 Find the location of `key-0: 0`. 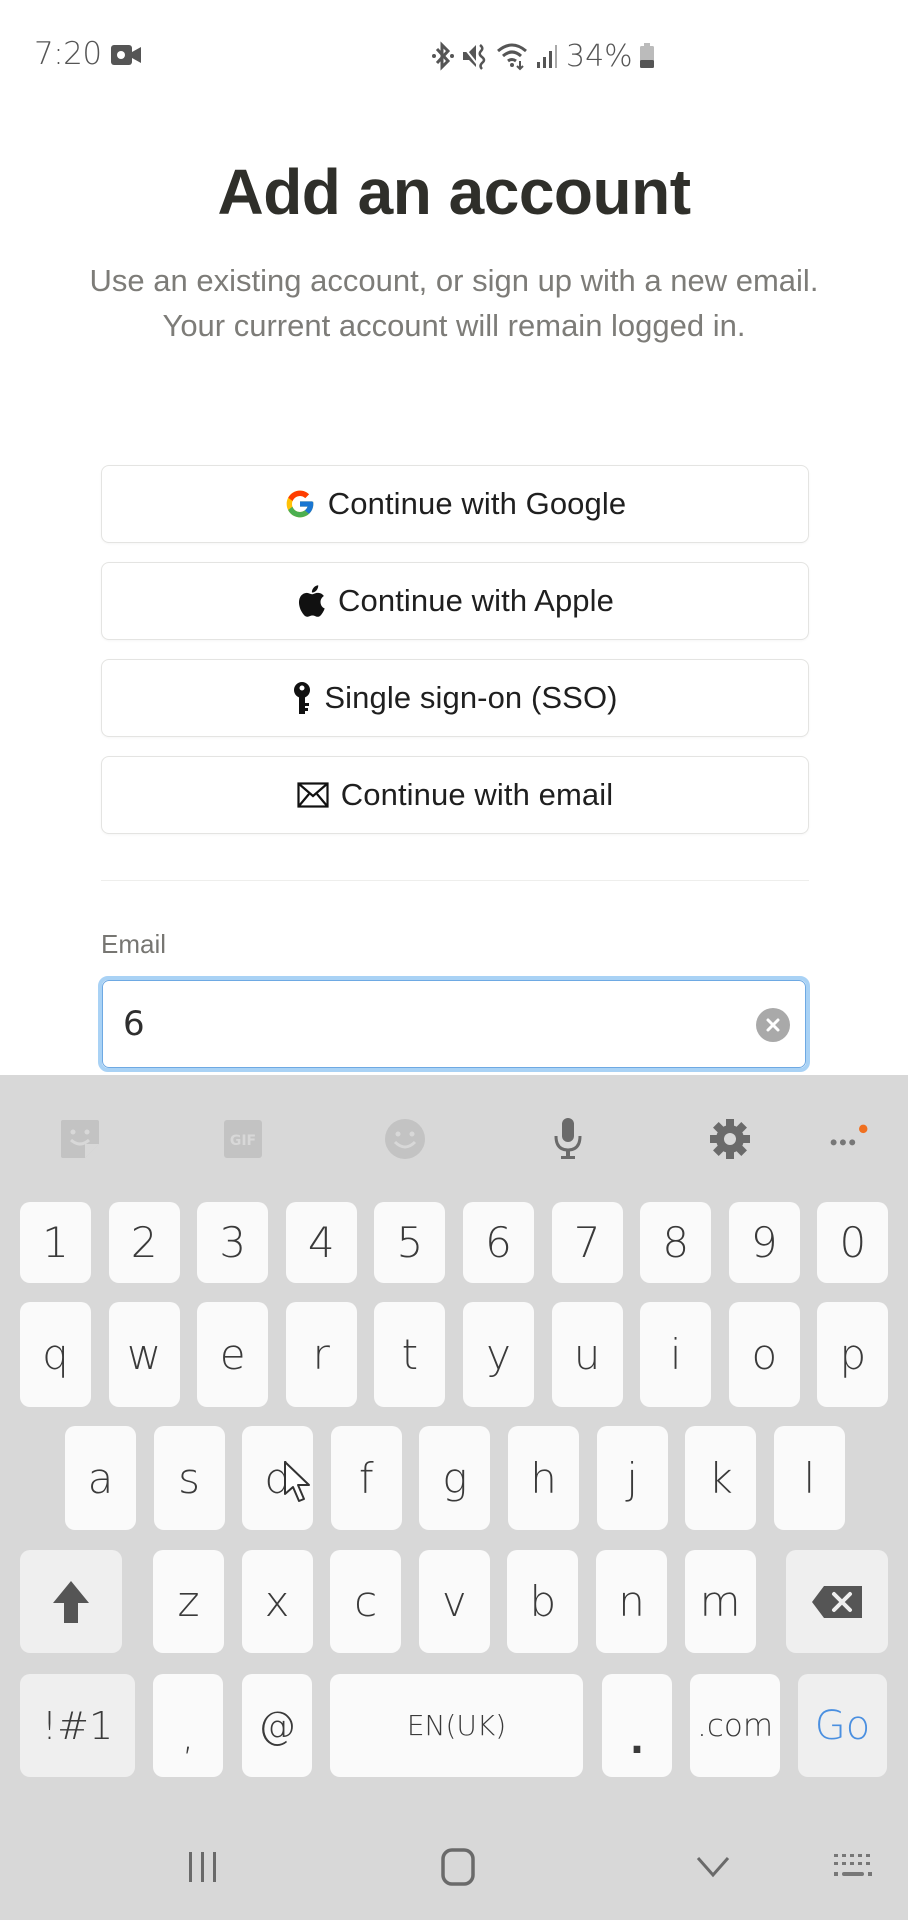

key-0: 0 is located at coordinates (853, 1242).